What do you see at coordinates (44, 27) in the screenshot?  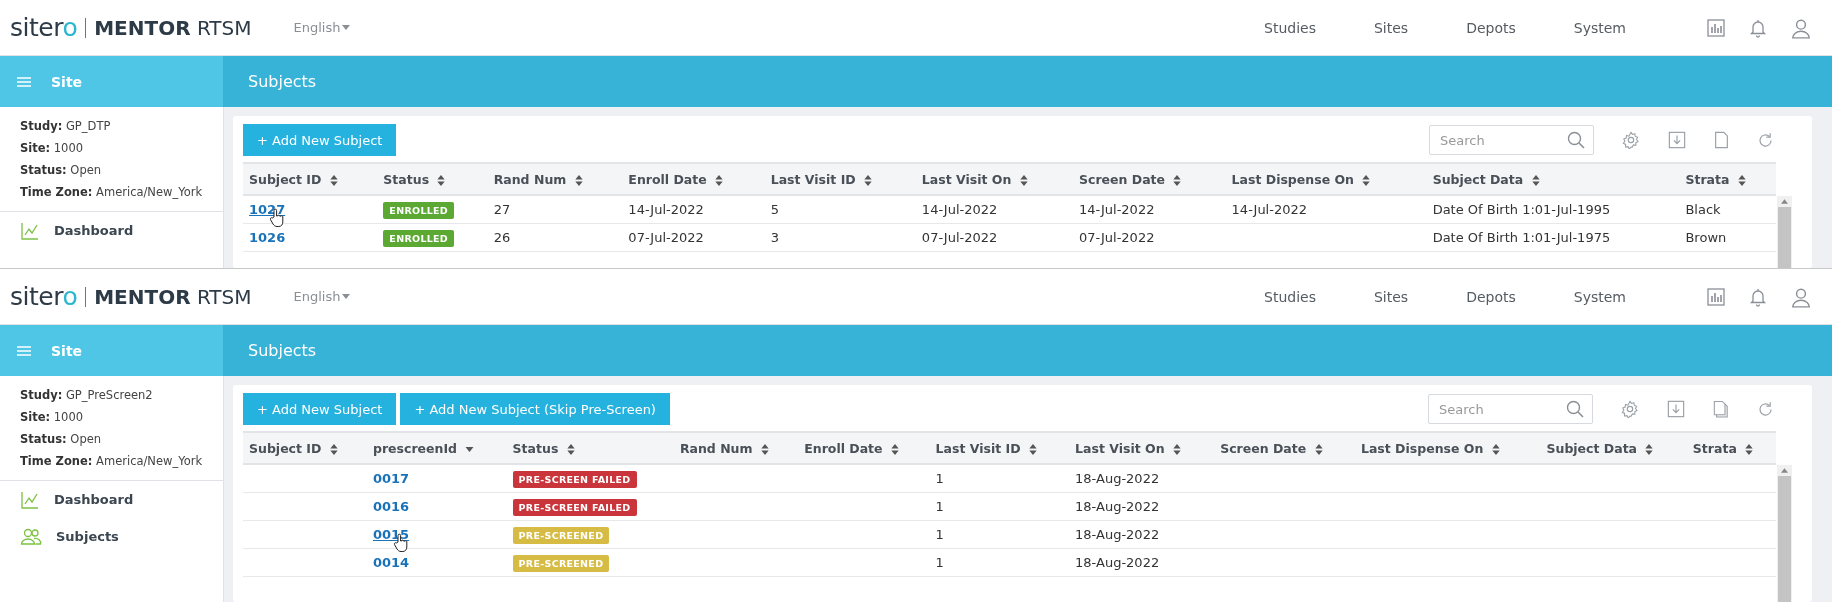 I see `logo-wordmark: sitero` at bounding box center [44, 27].